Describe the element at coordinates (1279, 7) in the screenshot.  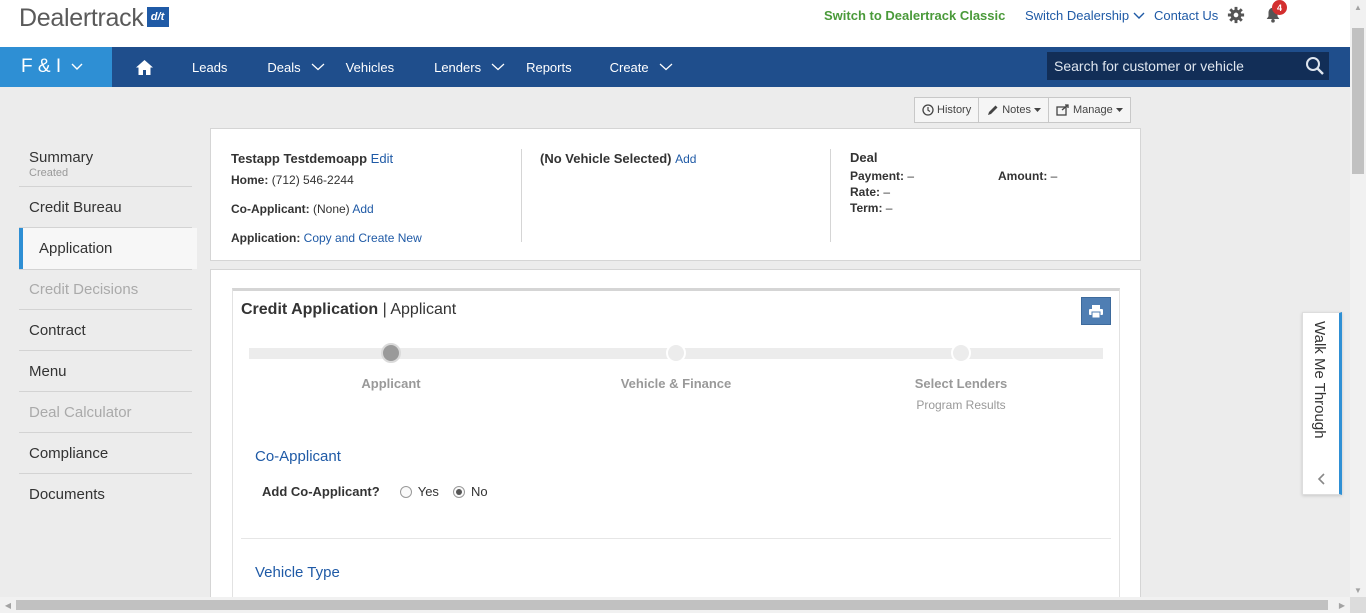
I see `notification-badge: 4` at that location.